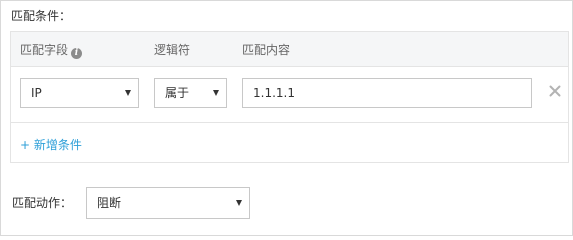 The image size is (573, 240). Describe the element at coordinates (36, 93) in the screenshot. I see `match-field-value: IP` at that location.